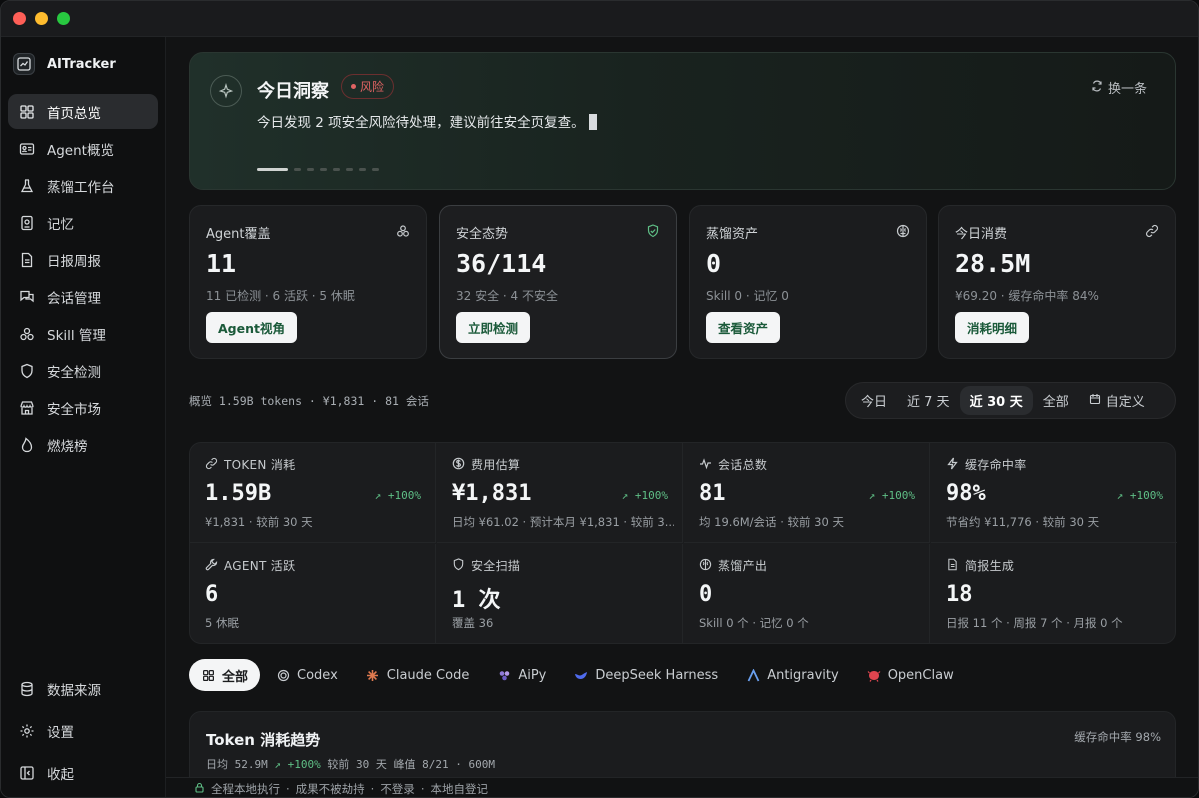 The height and width of the screenshot is (798, 1199). What do you see at coordinates (41, 18) in the screenshot?
I see `minimize-window-button` at bounding box center [41, 18].